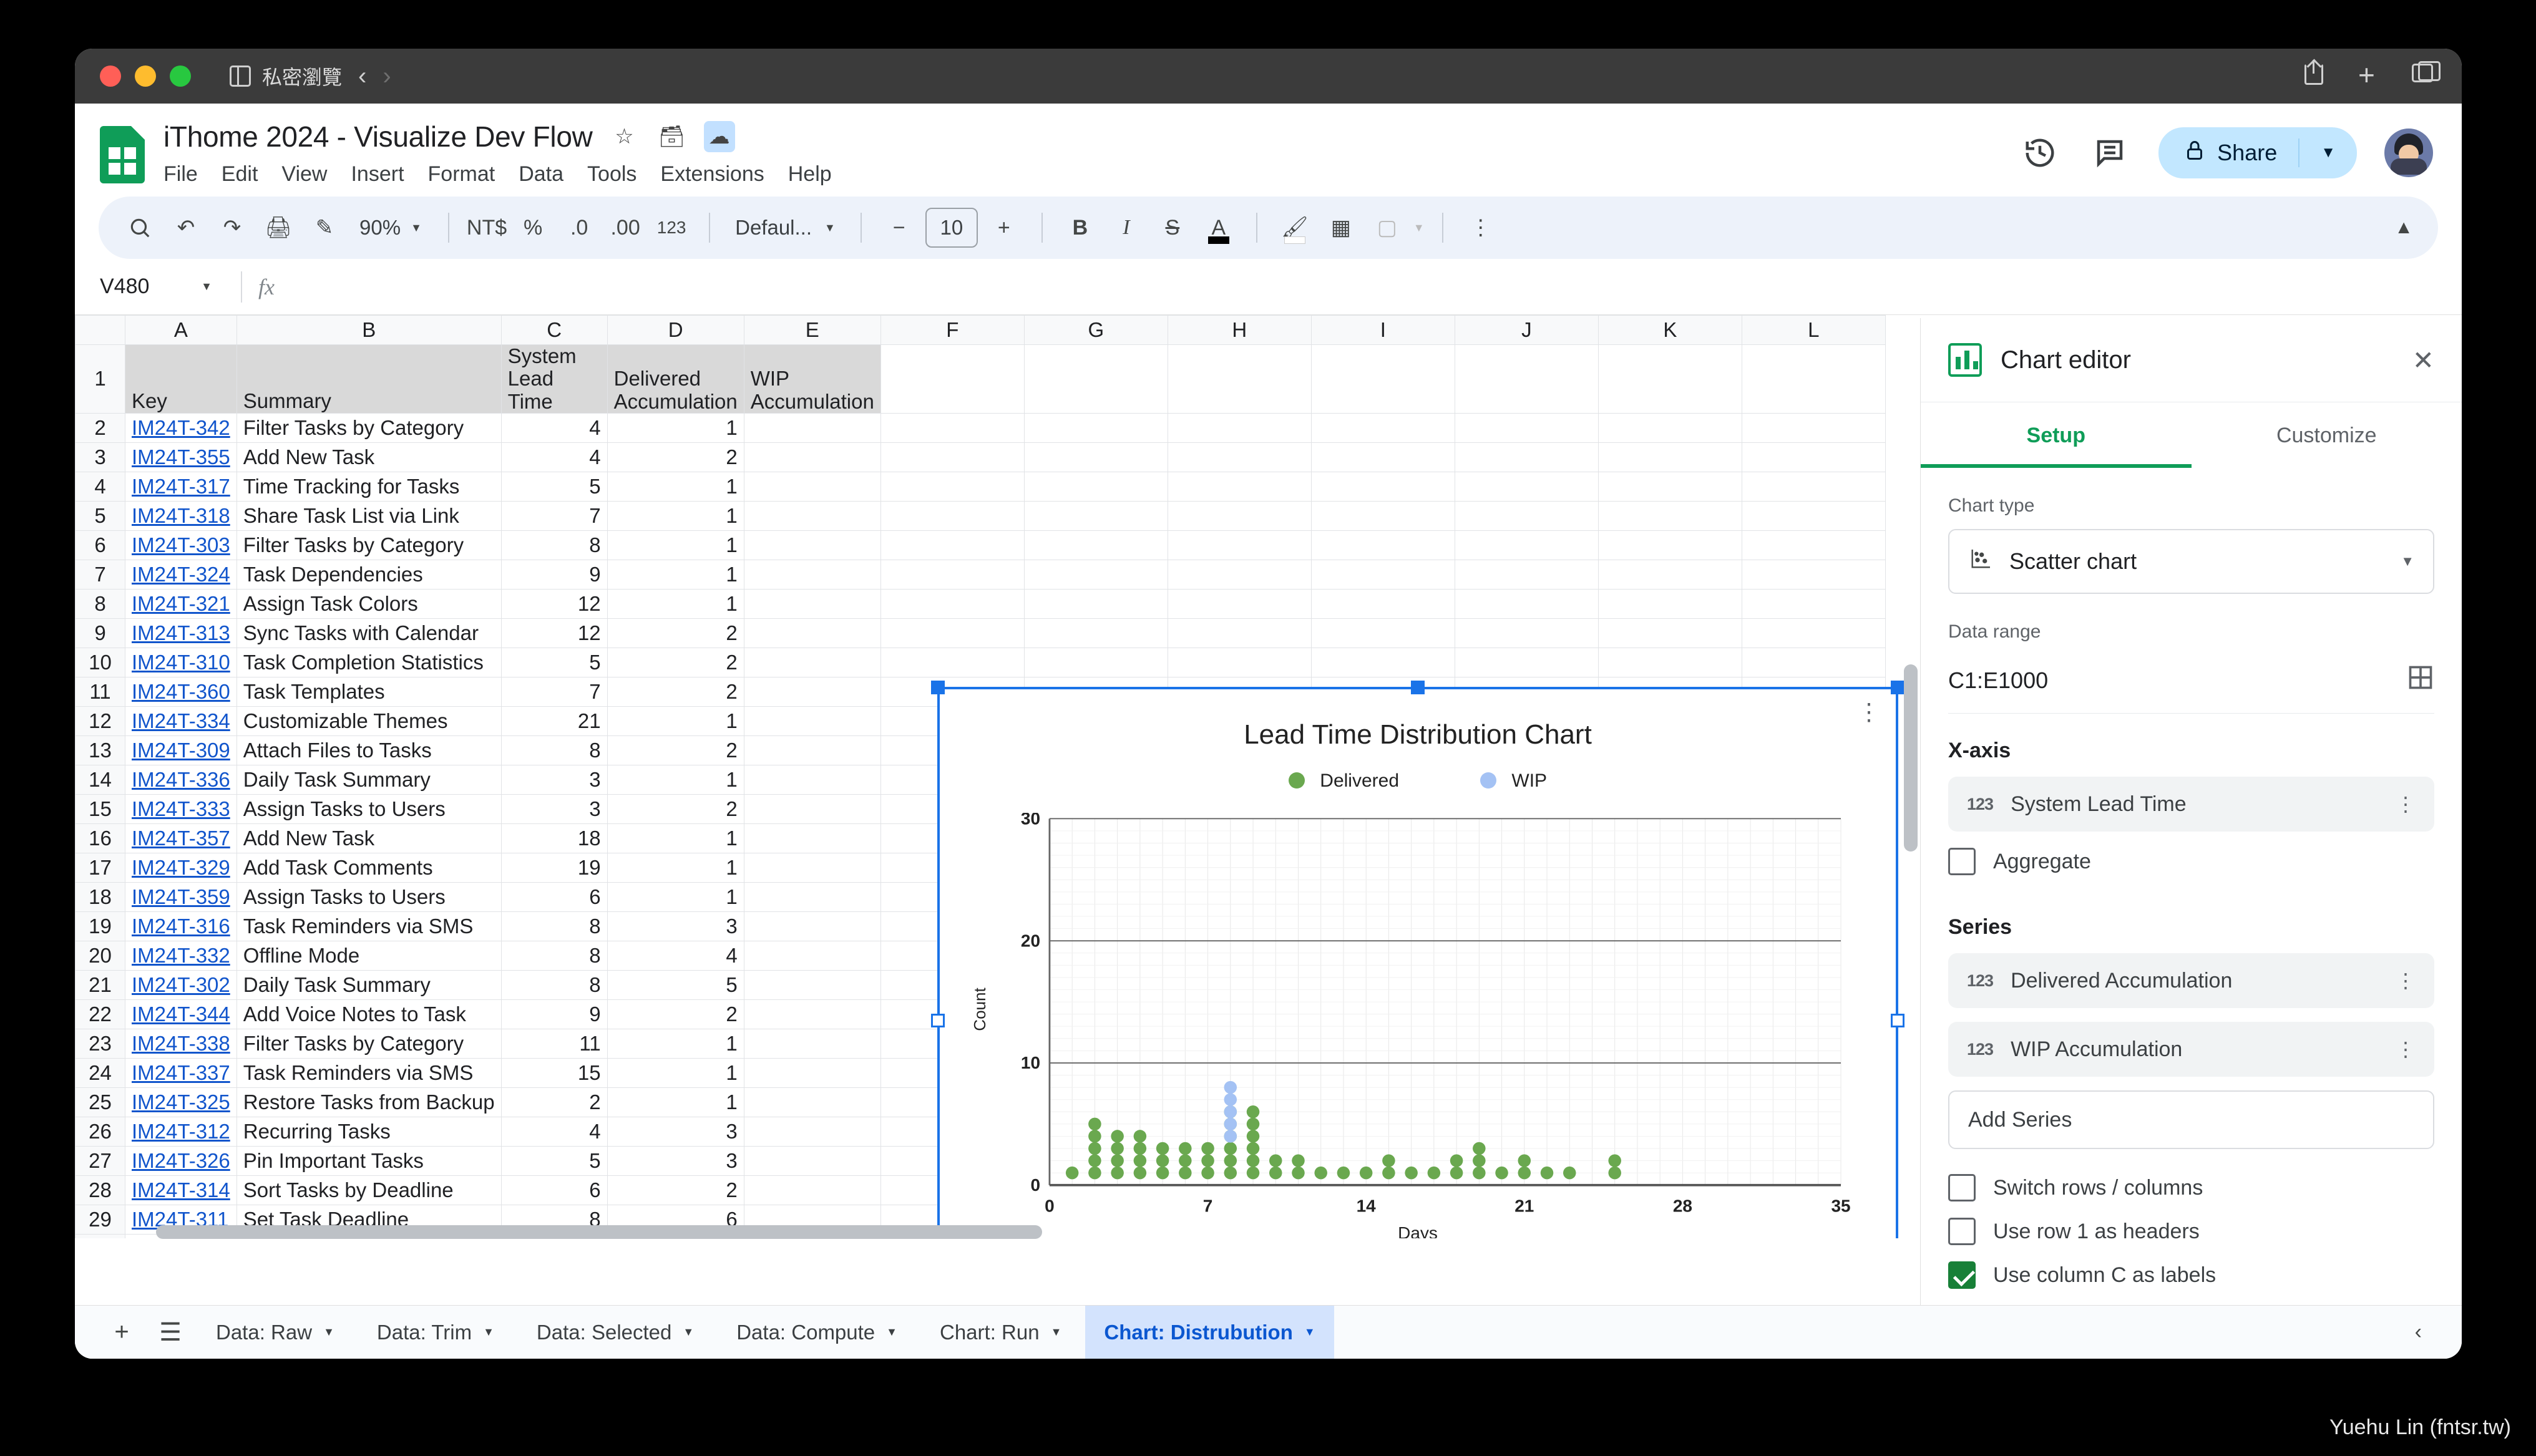 The image size is (2536, 1456). What do you see at coordinates (672, 136) in the screenshot?
I see `move-to-folder-icon: 🗃` at bounding box center [672, 136].